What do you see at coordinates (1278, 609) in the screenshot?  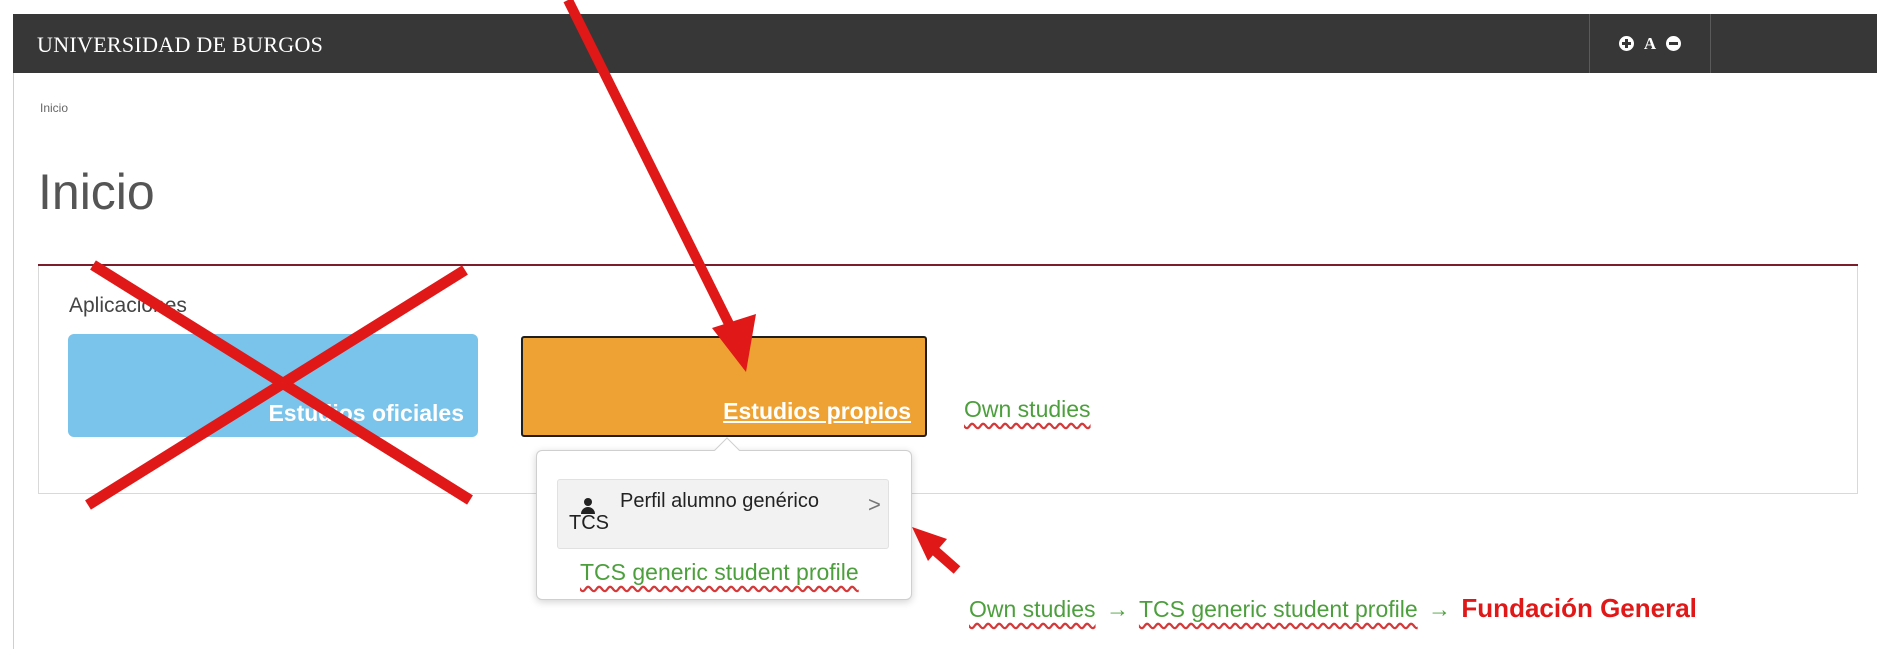 I see `path-step-profile: TCS generic student profile` at bounding box center [1278, 609].